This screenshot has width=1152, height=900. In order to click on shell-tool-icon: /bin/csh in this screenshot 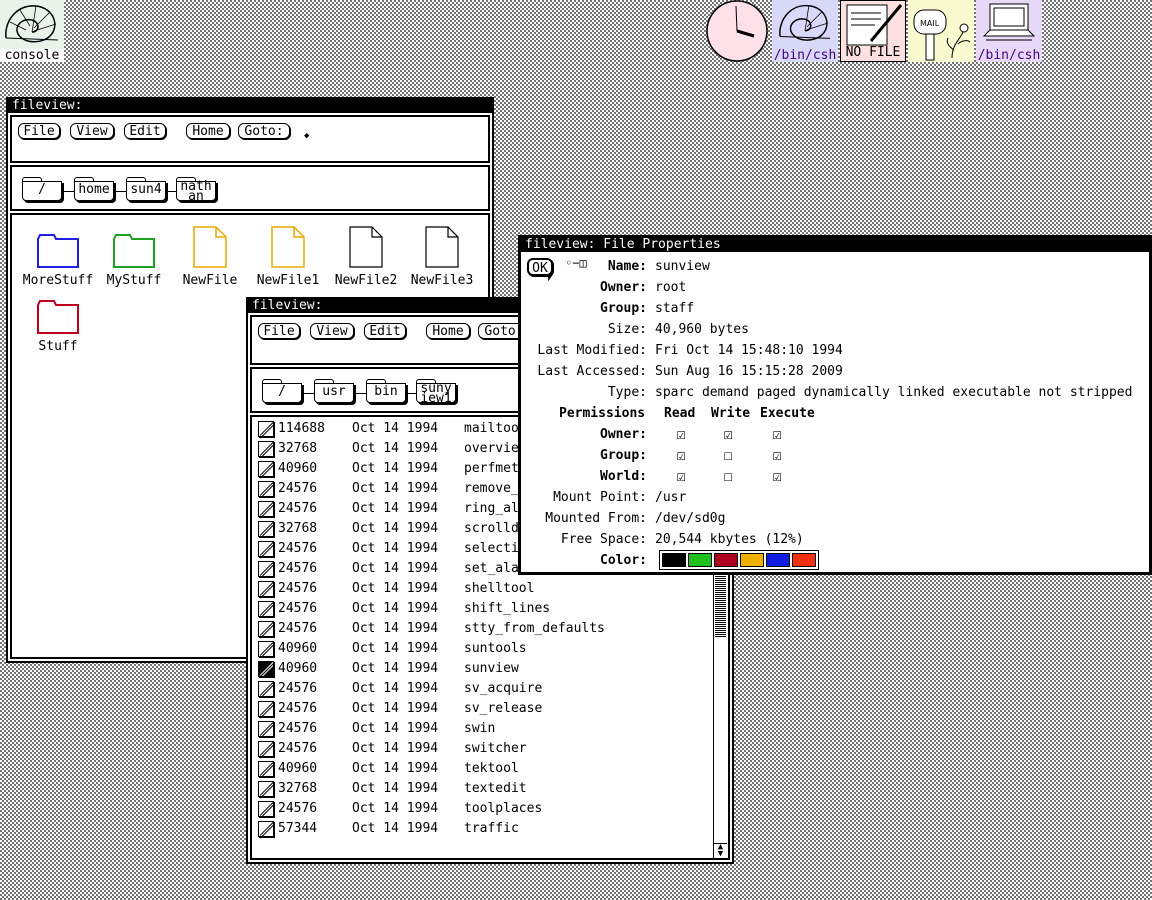, I will do `click(805, 31)`.